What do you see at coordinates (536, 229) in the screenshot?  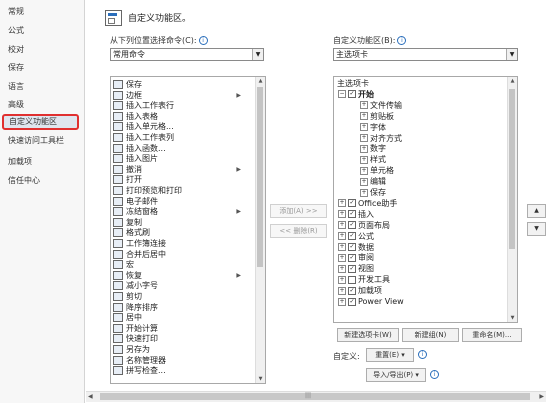 I see `move-down-button: ▼` at bounding box center [536, 229].